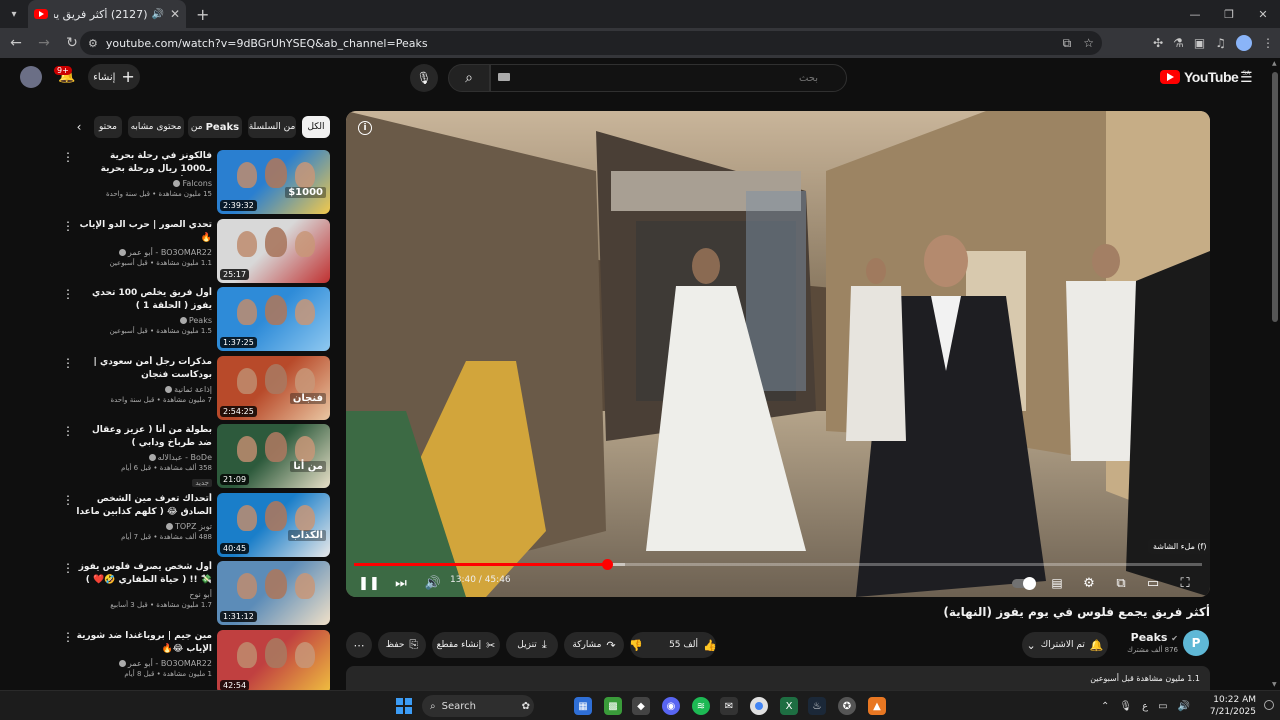 The height and width of the screenshot is (720, 1280). What do you see at coordinates (144, 594) in the screenshot?
I see `related-video-channel: أبو نوح` at bounding box center [144, 594].